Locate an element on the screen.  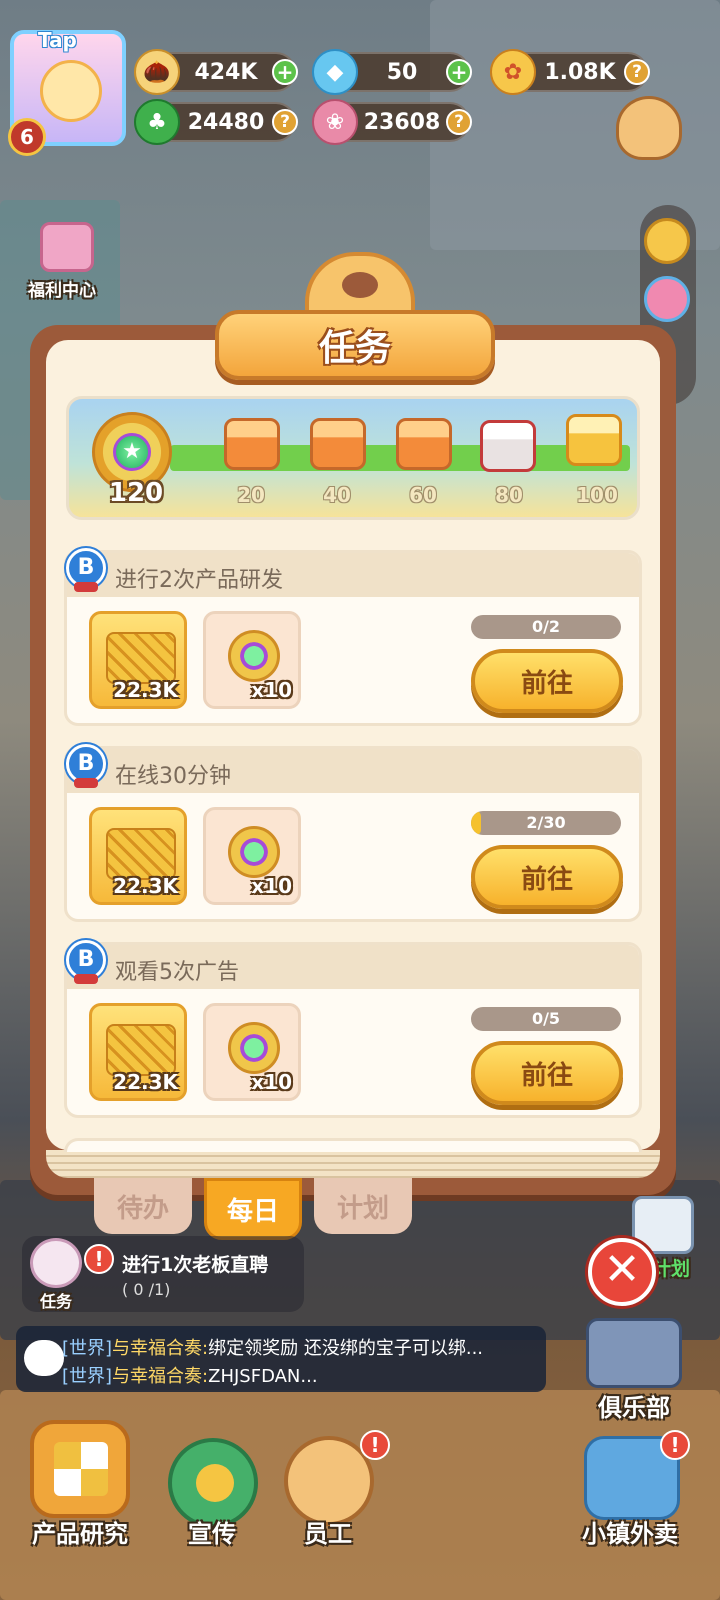
flower-icon: ✿ is located at coordinates (513, 72).